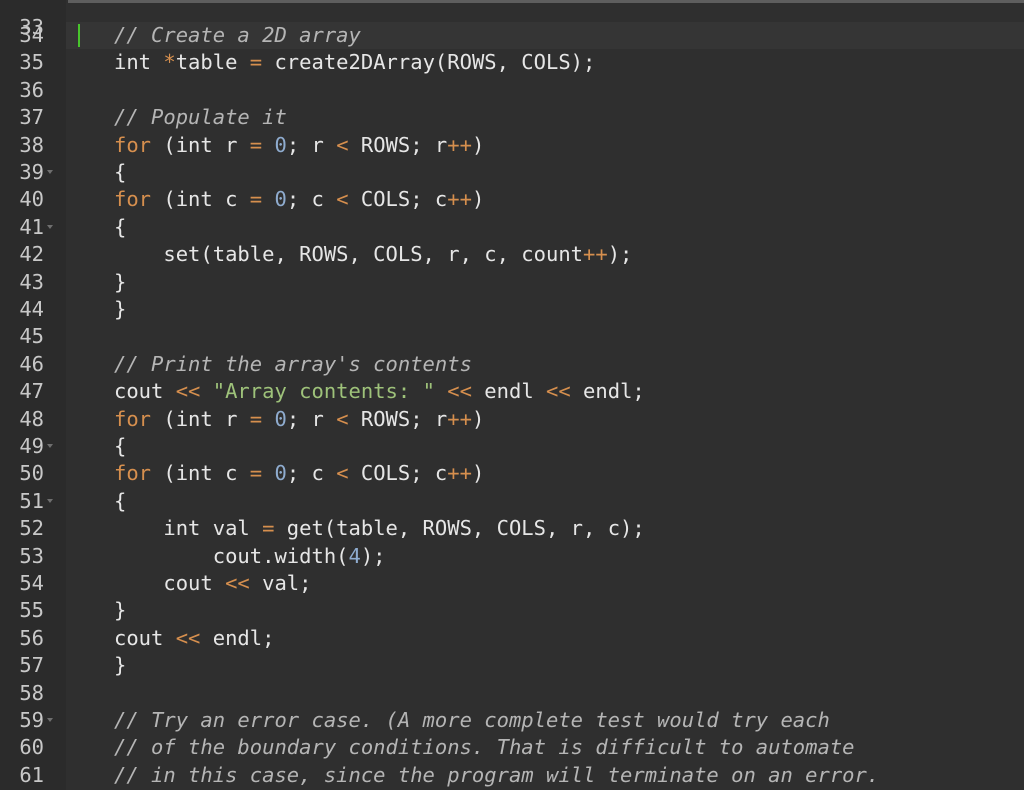 This screenshot has height=790, width=1024. What do you see at coordinates (31, 281) in the screenshot?
I see `line-number: 43` at bounding box center [31, 281].